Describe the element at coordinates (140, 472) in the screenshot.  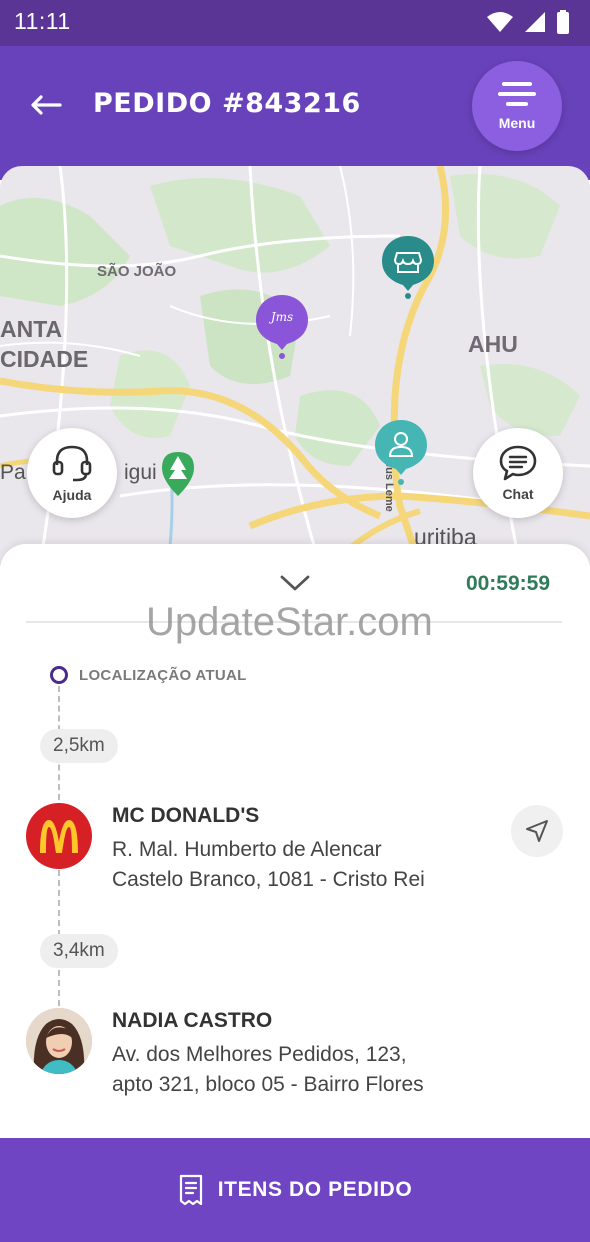
I see `map-label-igui: igui` at that location.